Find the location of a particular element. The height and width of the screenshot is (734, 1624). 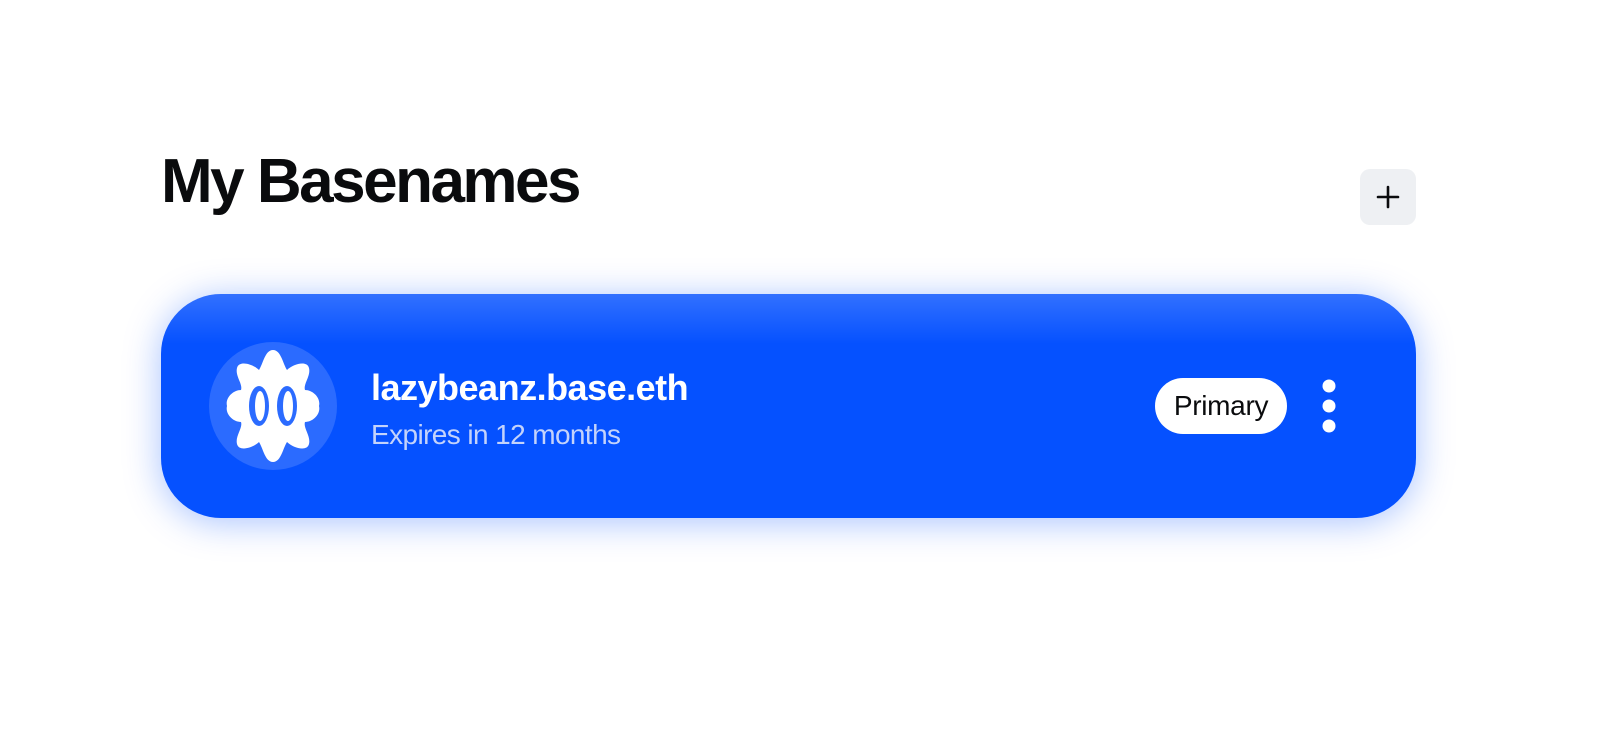

vertical-ellipsis-icon is located at coordinates (1329, 406).